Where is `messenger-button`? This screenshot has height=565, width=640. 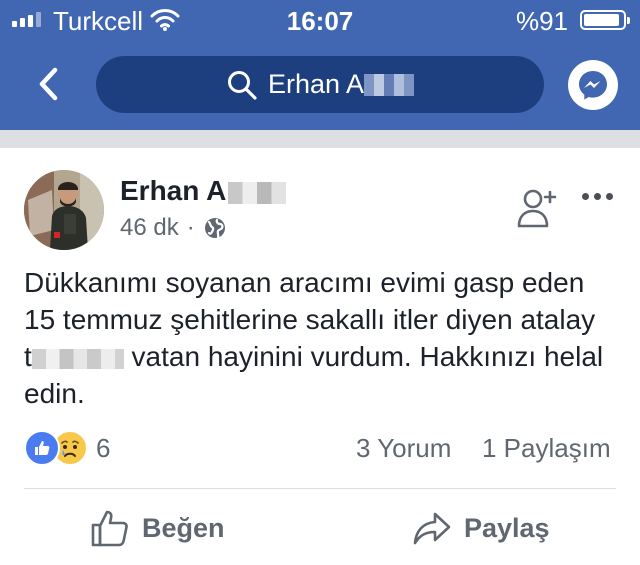
messenger-button is located at coordinates (593, 85).